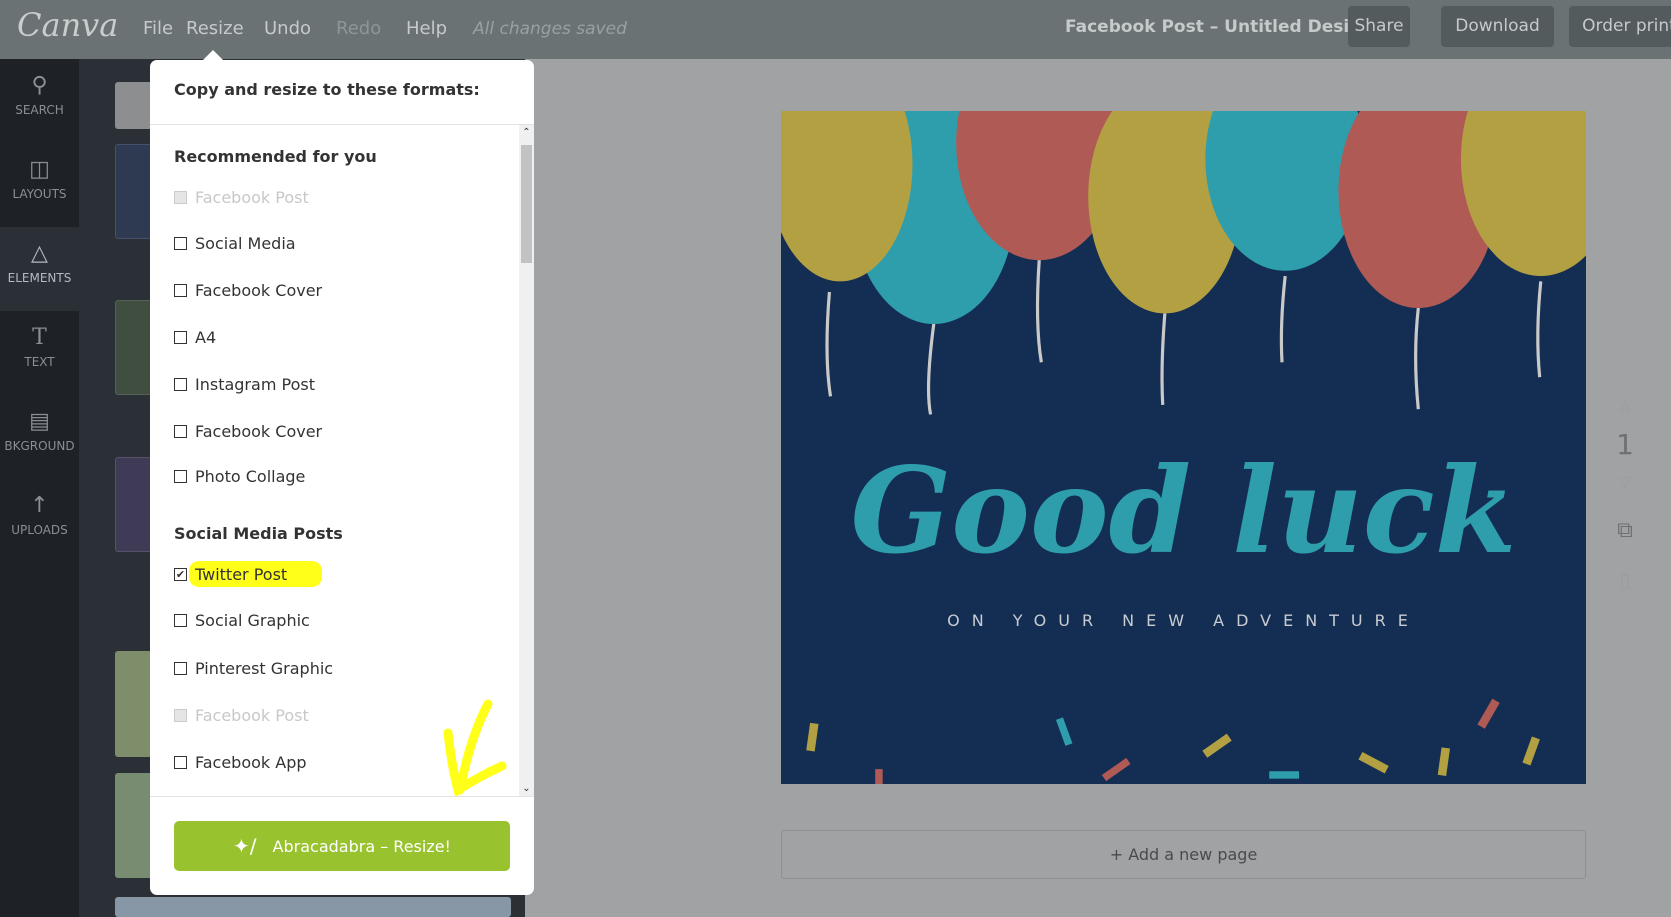 This screenshot has height=917, width=1671. Describe the element at coordinates (275, 156) in the screenshot. I see `section-heading: Recommended for you` at that location.